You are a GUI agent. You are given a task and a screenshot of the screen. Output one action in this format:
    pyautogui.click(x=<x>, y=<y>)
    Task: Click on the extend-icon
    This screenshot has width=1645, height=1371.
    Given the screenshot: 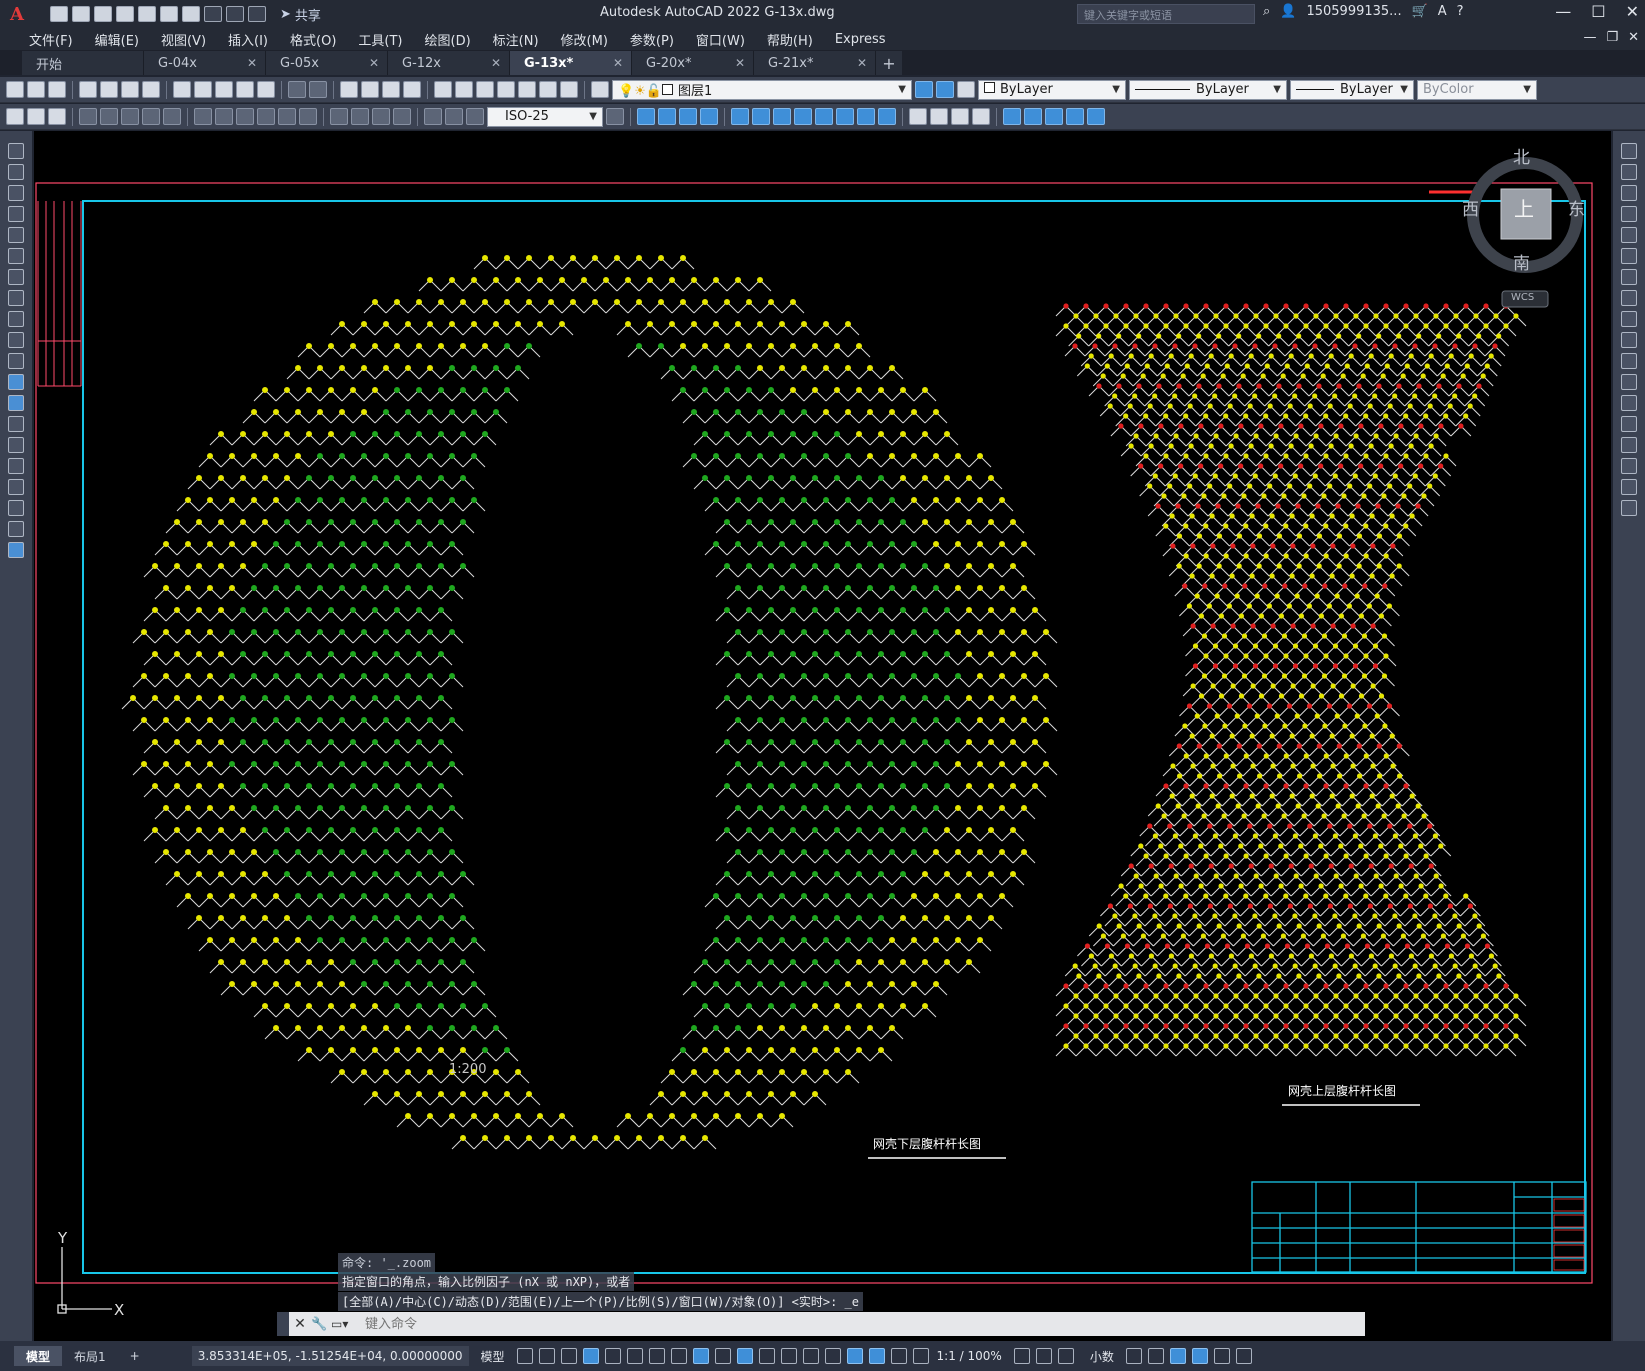 What is the action you would take?
    pyautogui.click(x=1629, y=361)
    